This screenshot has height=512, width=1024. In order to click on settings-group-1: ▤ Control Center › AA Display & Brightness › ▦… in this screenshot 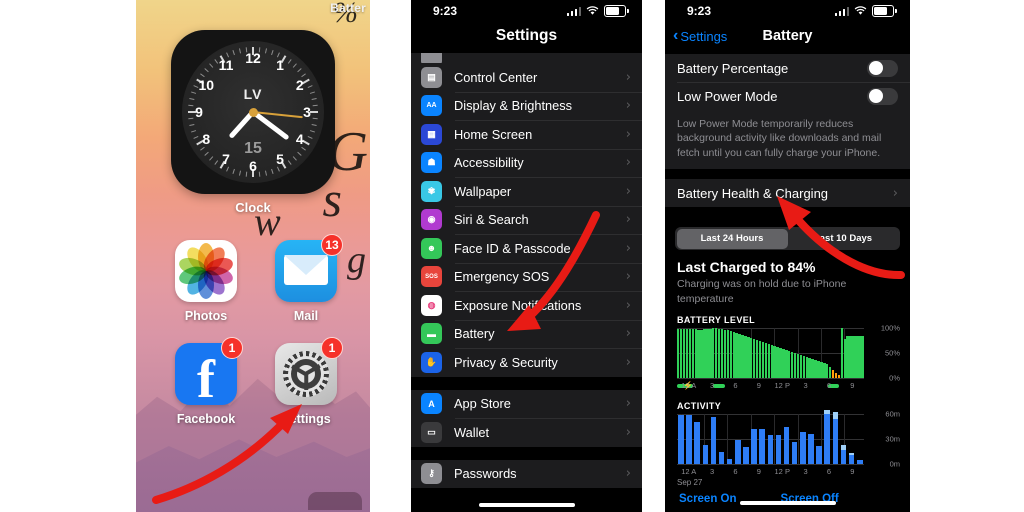, I will do `click(526, 220)`.